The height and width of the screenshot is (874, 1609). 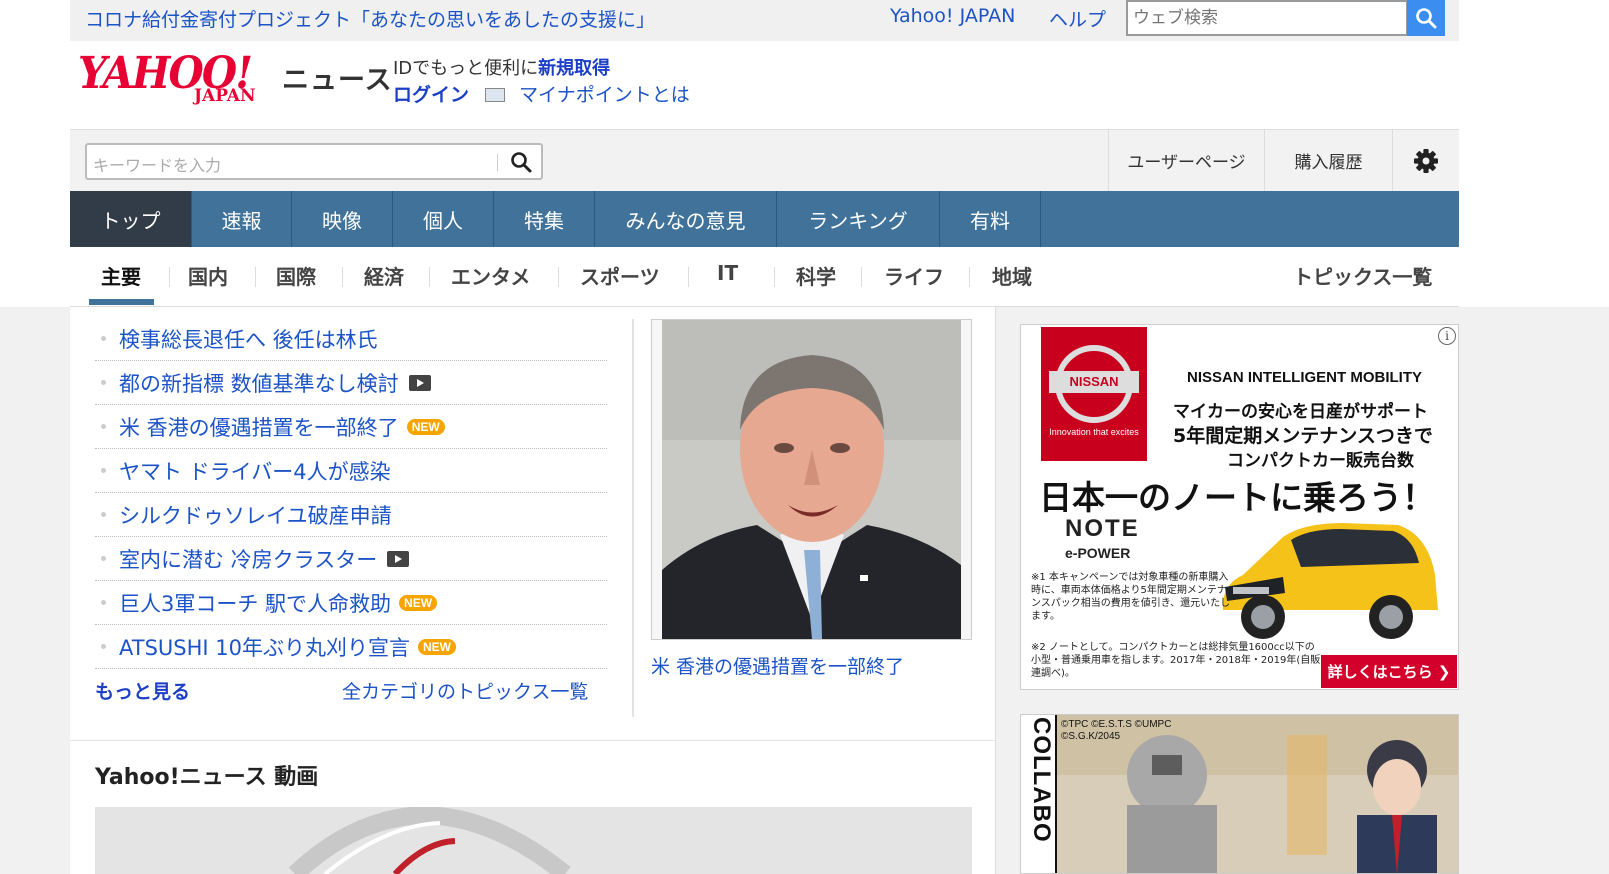 I want to click on nav-individual-label: 個人, so click(x=443, y=220).